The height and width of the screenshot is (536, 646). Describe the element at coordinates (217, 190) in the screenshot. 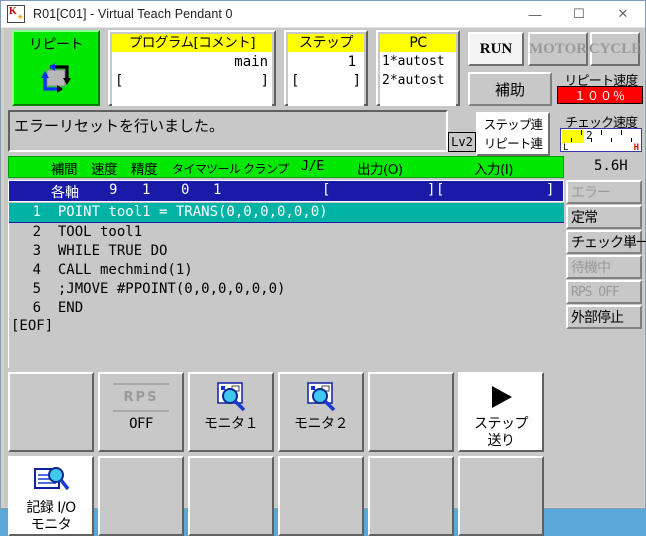

I see `axis-value-4: 1` at that location.